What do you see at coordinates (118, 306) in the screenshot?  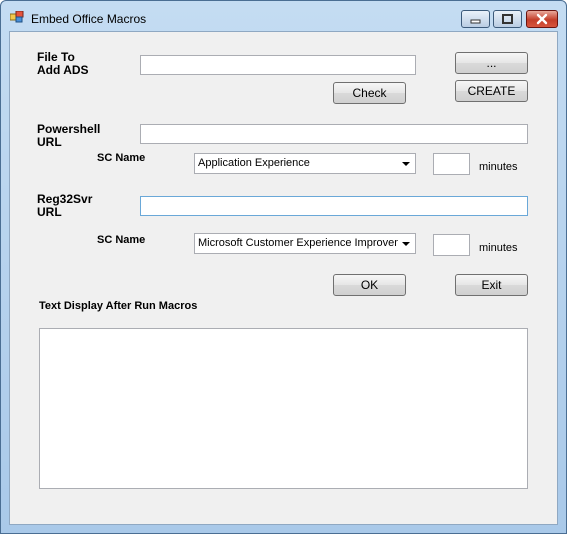 I see `output-label: Text Display After Run Macros` at bounding box center [118, 306].